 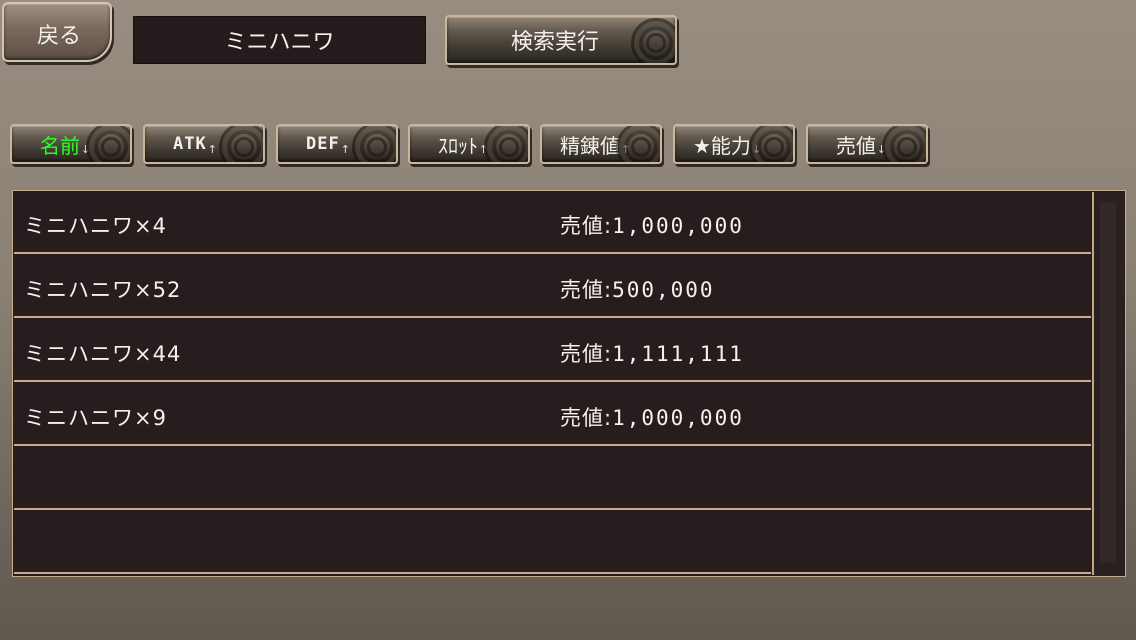 I want to click on scrollbar-track, so click(x=1108, y=382).